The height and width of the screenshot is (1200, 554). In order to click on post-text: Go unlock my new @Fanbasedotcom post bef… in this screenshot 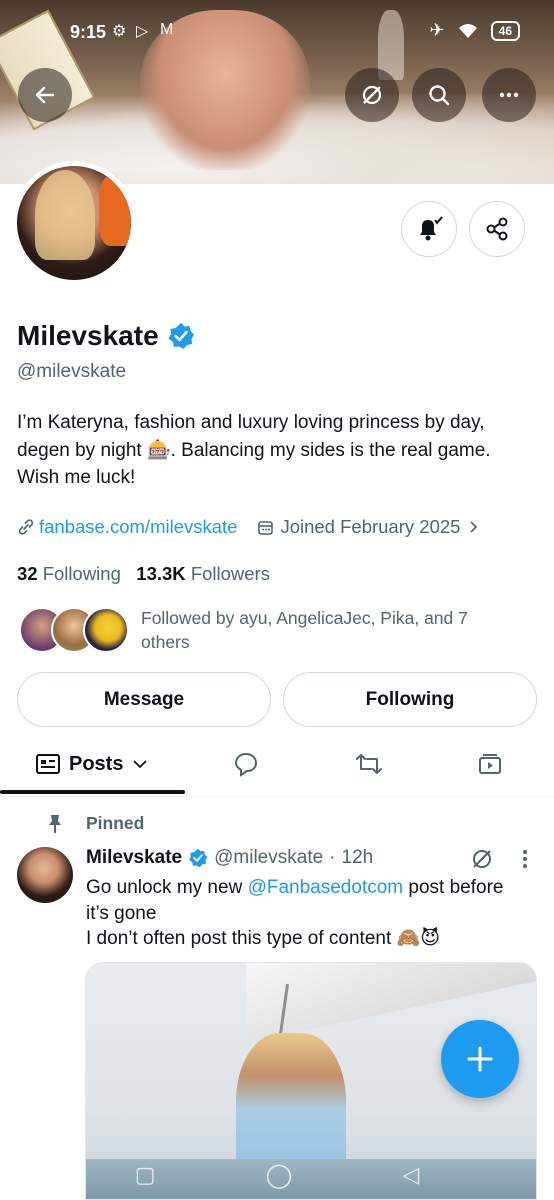, I will do `click(306, 913)`.